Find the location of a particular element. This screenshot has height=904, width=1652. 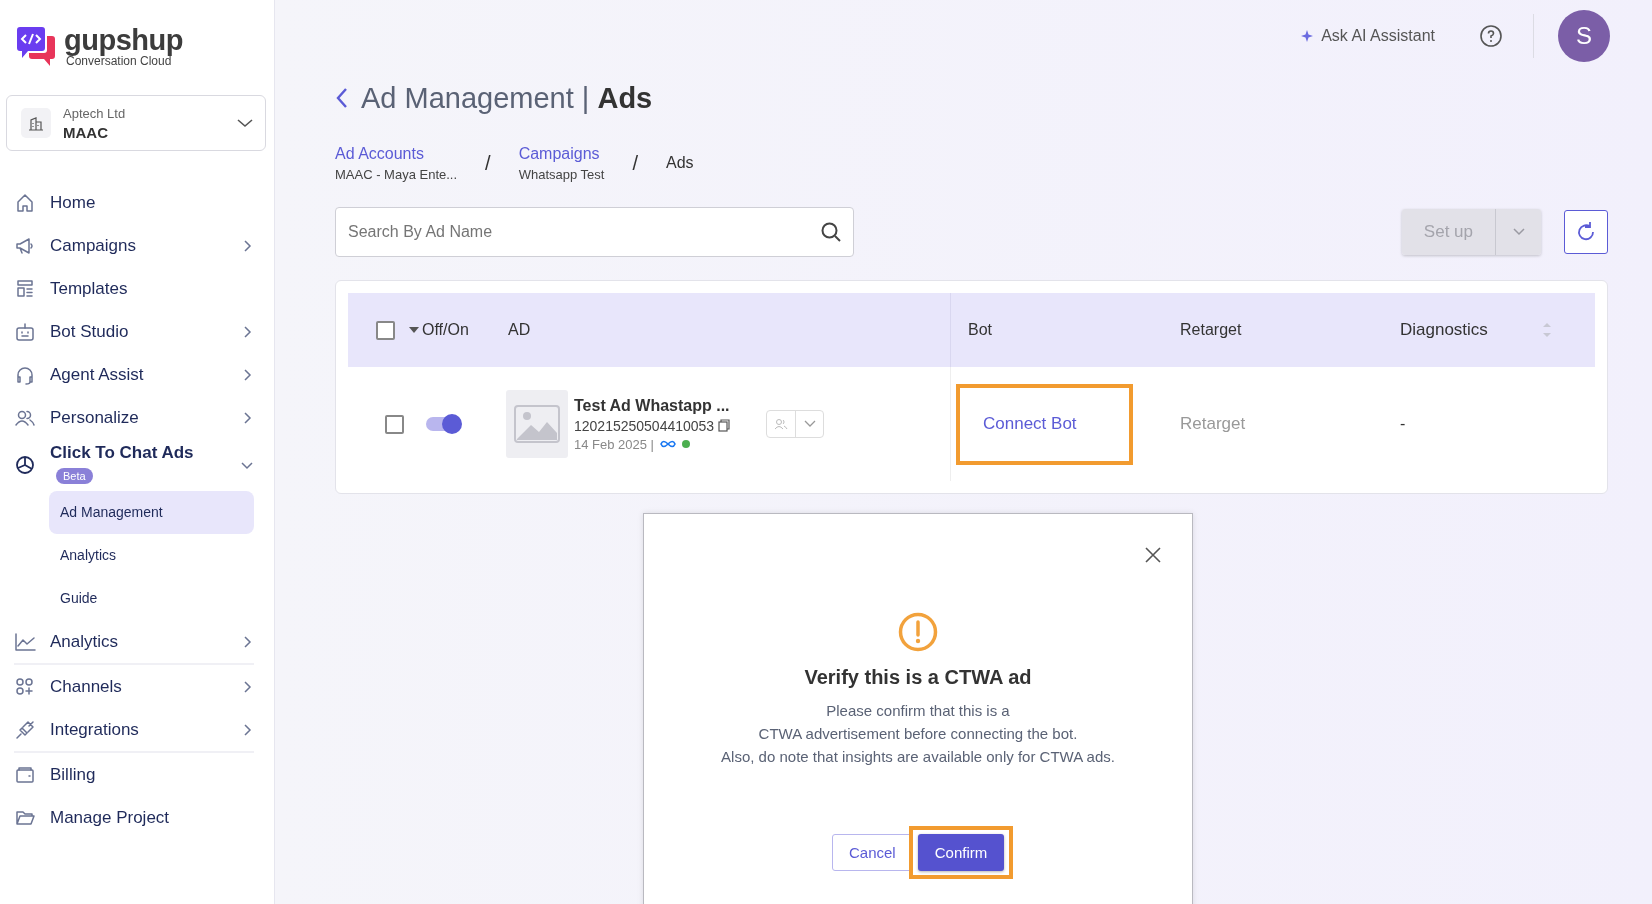

sidebar-item: Manage Project is located at coordinates (134, 817).